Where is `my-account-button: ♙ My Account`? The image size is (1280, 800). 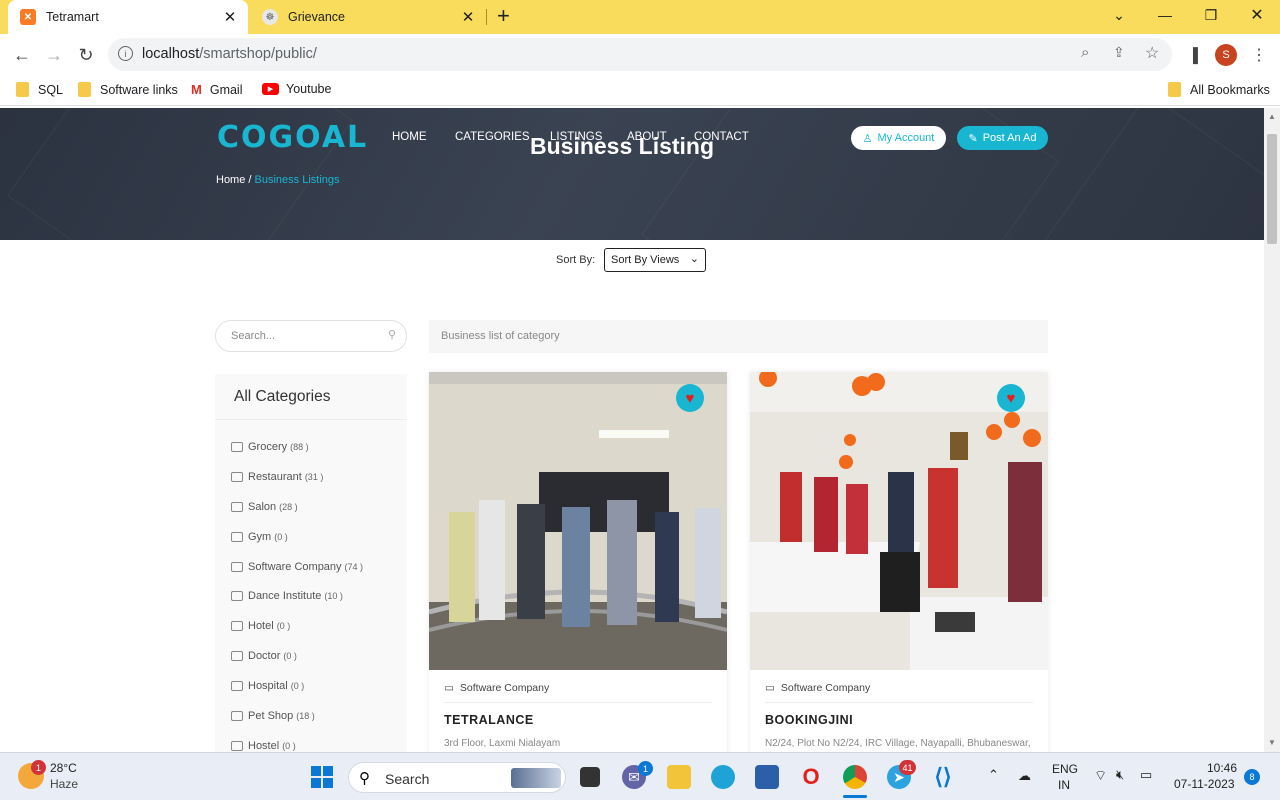
my-account-button: ♙ My Account is located at coordinates (898, 138).